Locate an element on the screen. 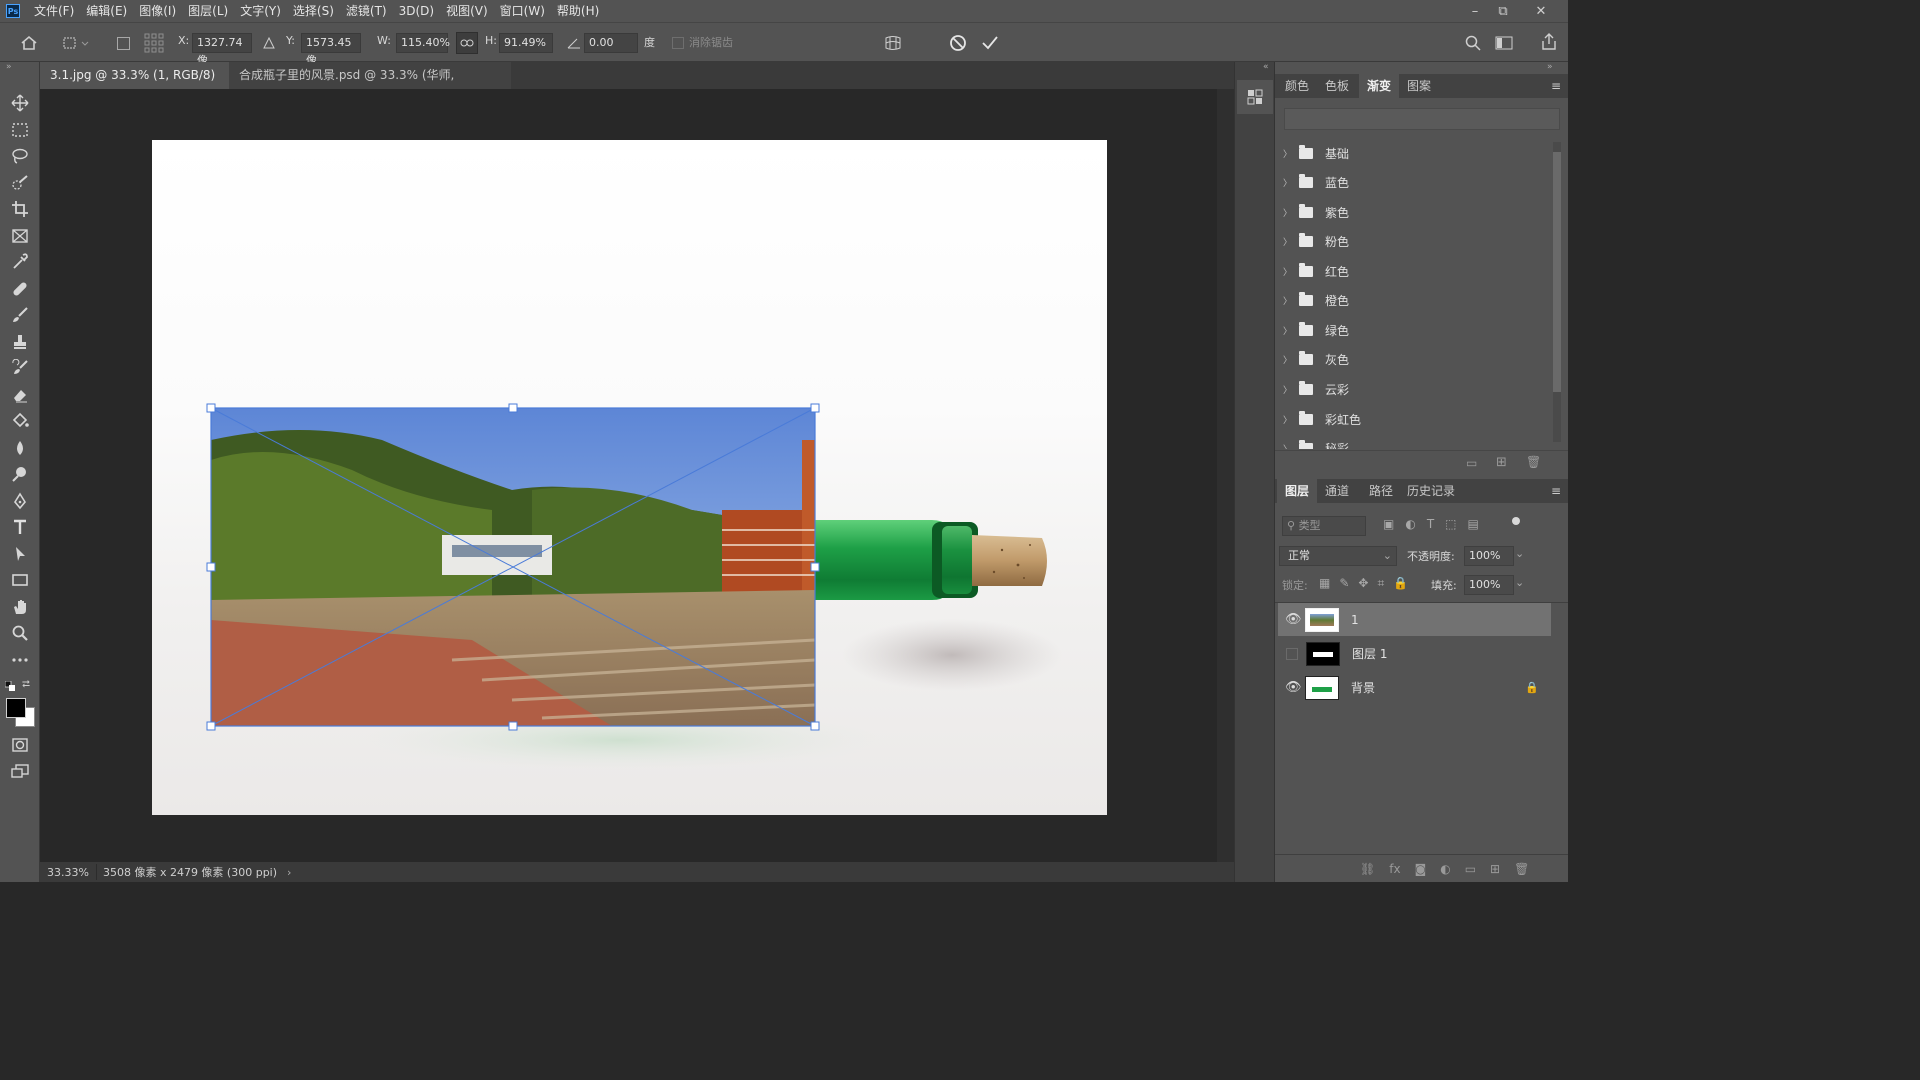  gradient-folder-blue: 〉 蓝色 is located at coordinates (1414, 182).